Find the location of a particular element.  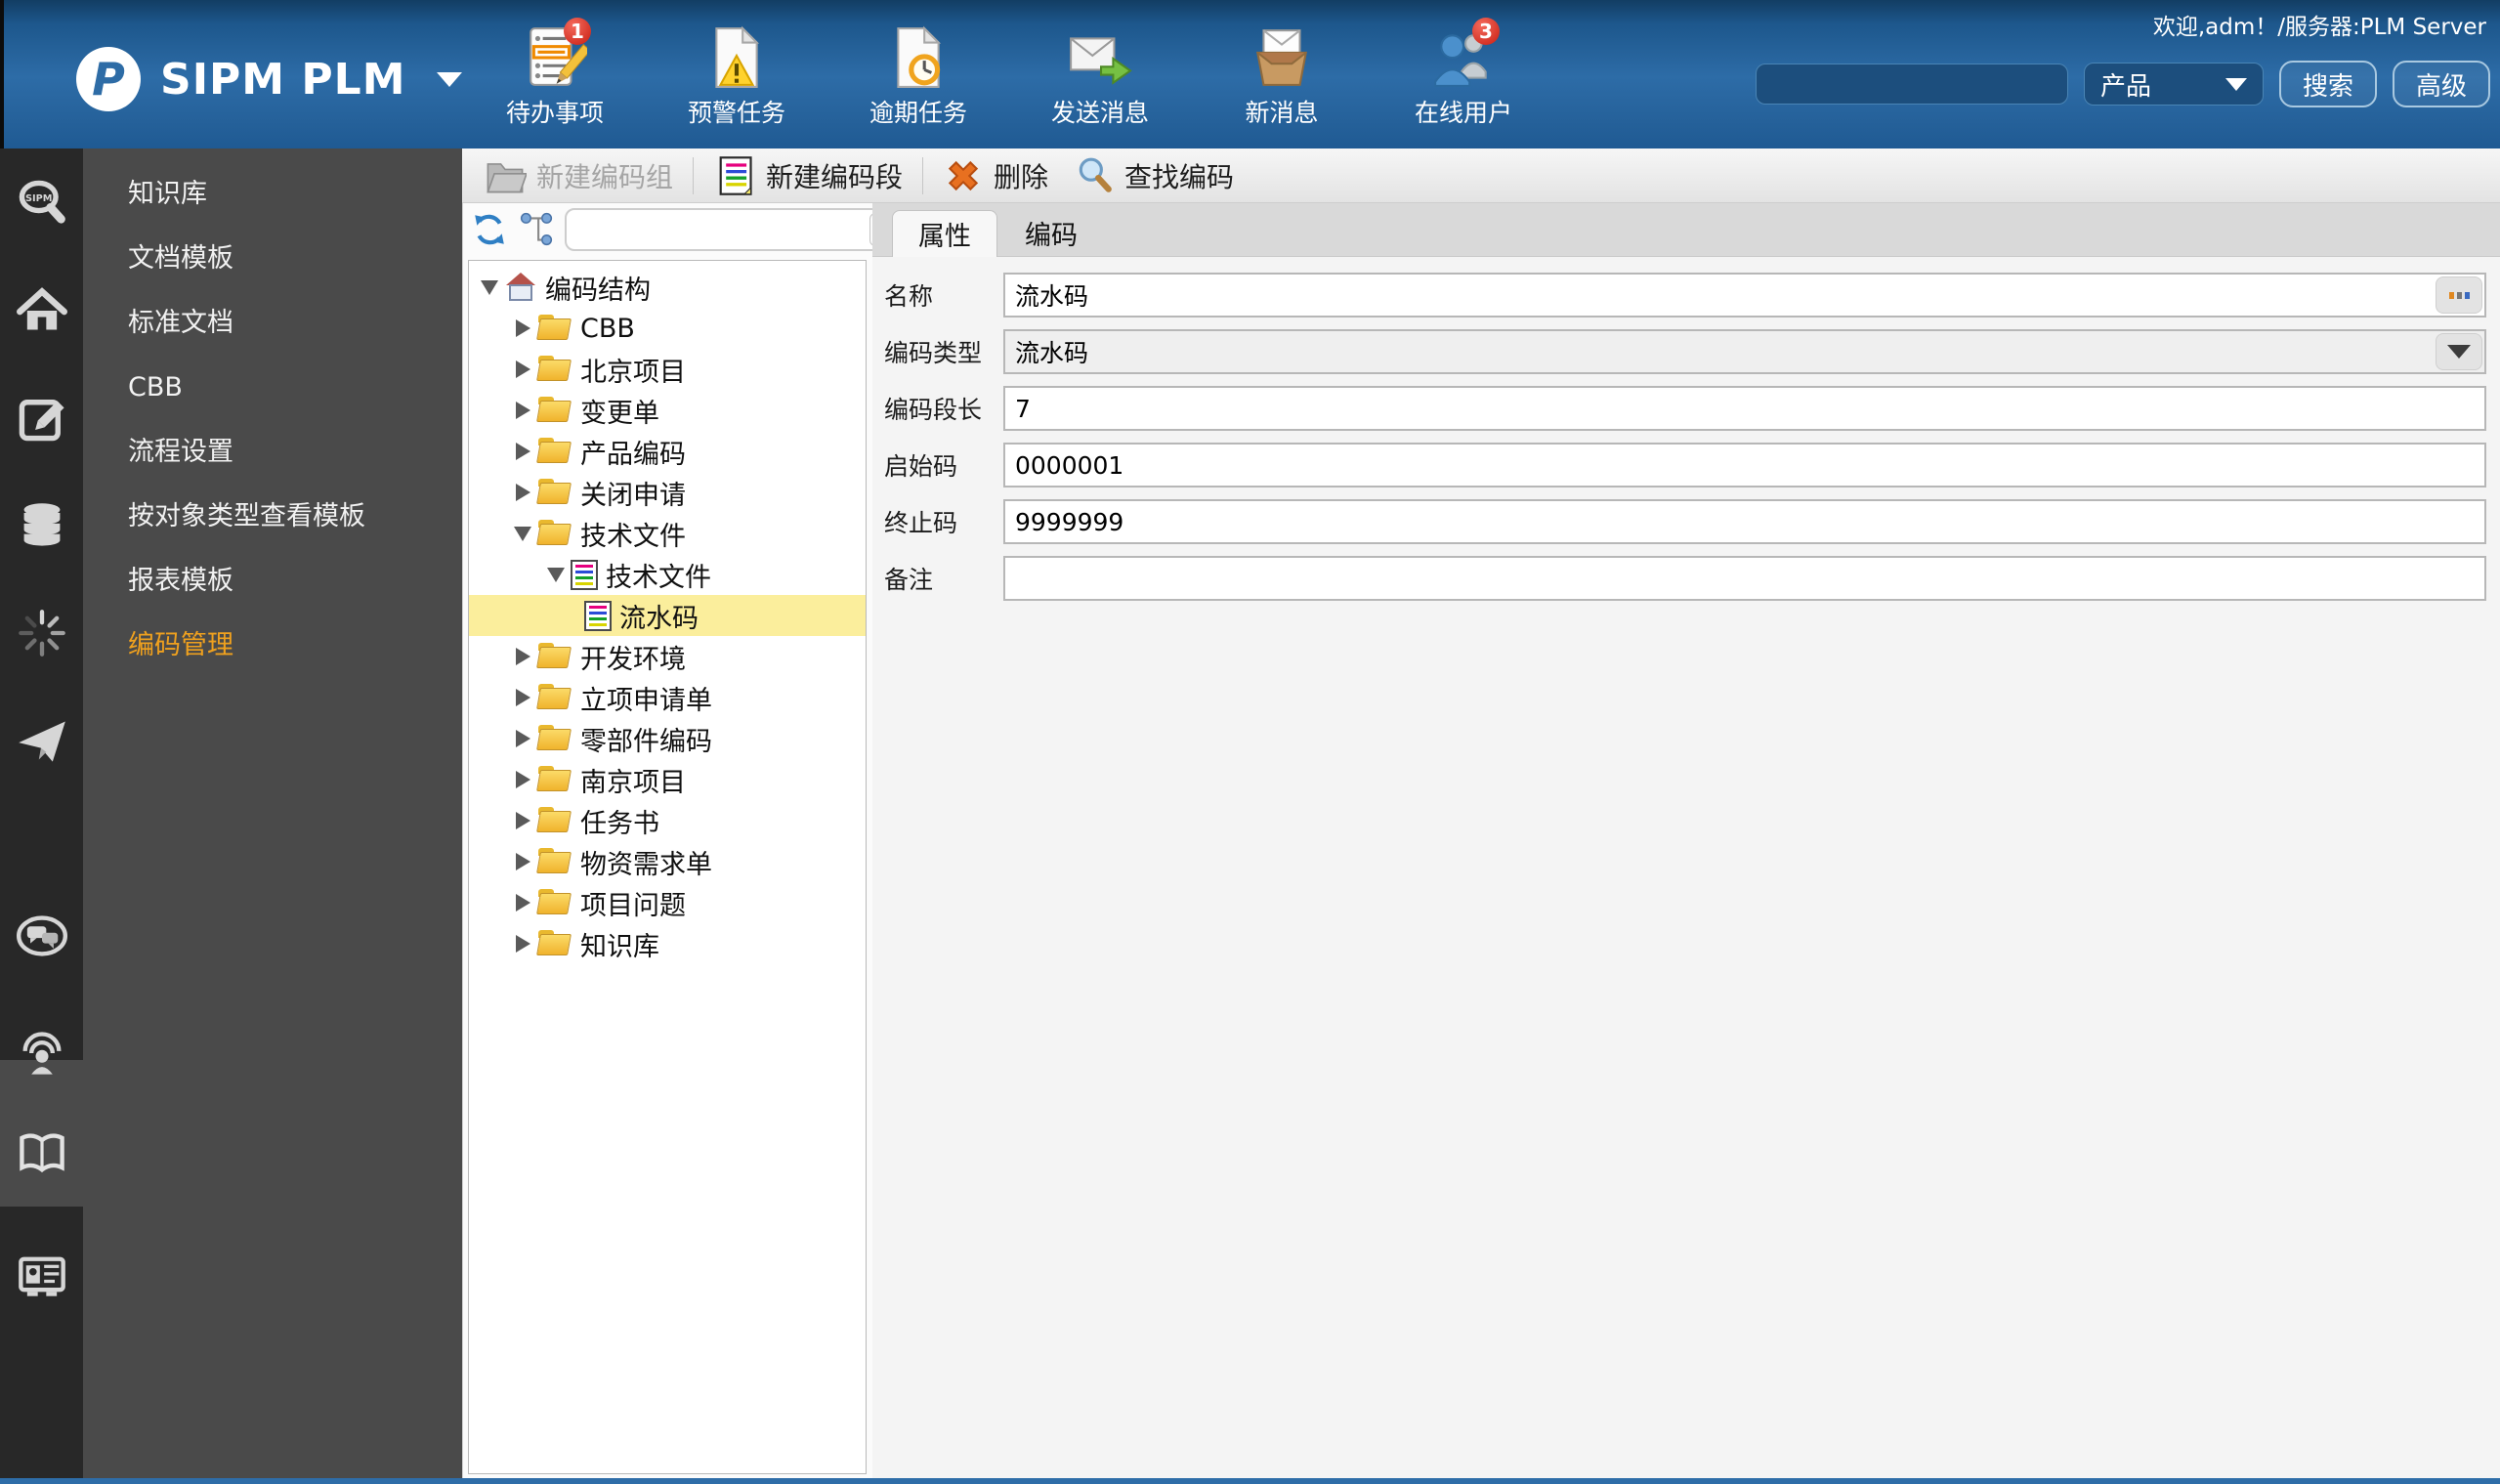

code-type-dropdown-button is located at coordinates (2459, 351).